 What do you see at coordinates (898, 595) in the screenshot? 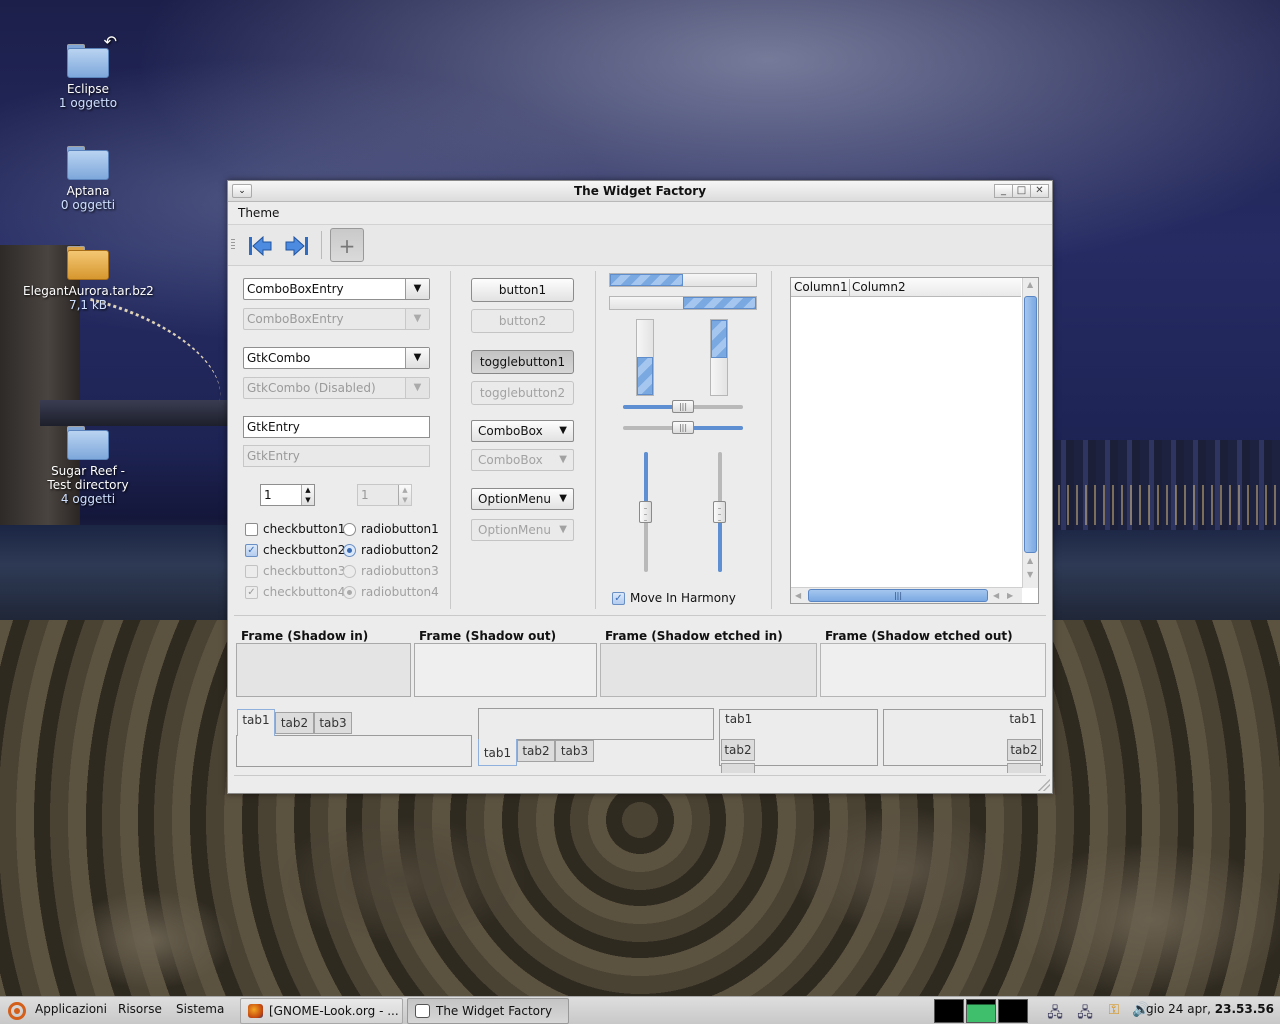
I see `horizontal-scroll-thumb: |||` at bounding box center [898, 595].